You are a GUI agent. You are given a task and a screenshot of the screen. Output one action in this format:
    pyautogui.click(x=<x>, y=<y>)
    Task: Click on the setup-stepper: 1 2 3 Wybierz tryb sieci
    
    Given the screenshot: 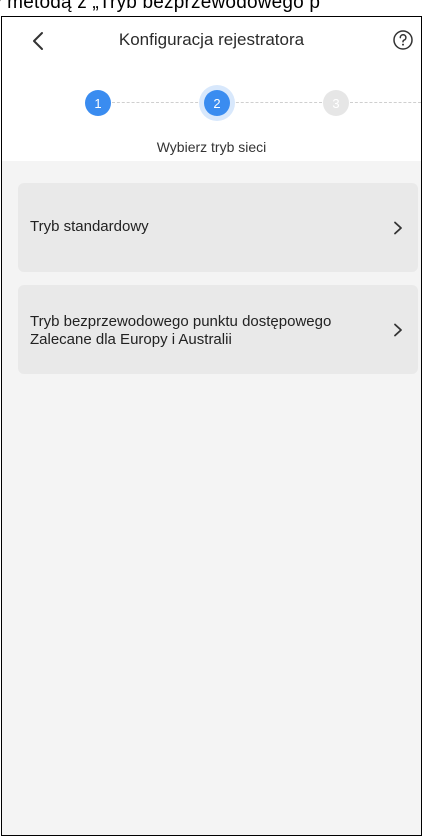 What is the action you would take?
    pyautogui.click(x=211, y=121)
    